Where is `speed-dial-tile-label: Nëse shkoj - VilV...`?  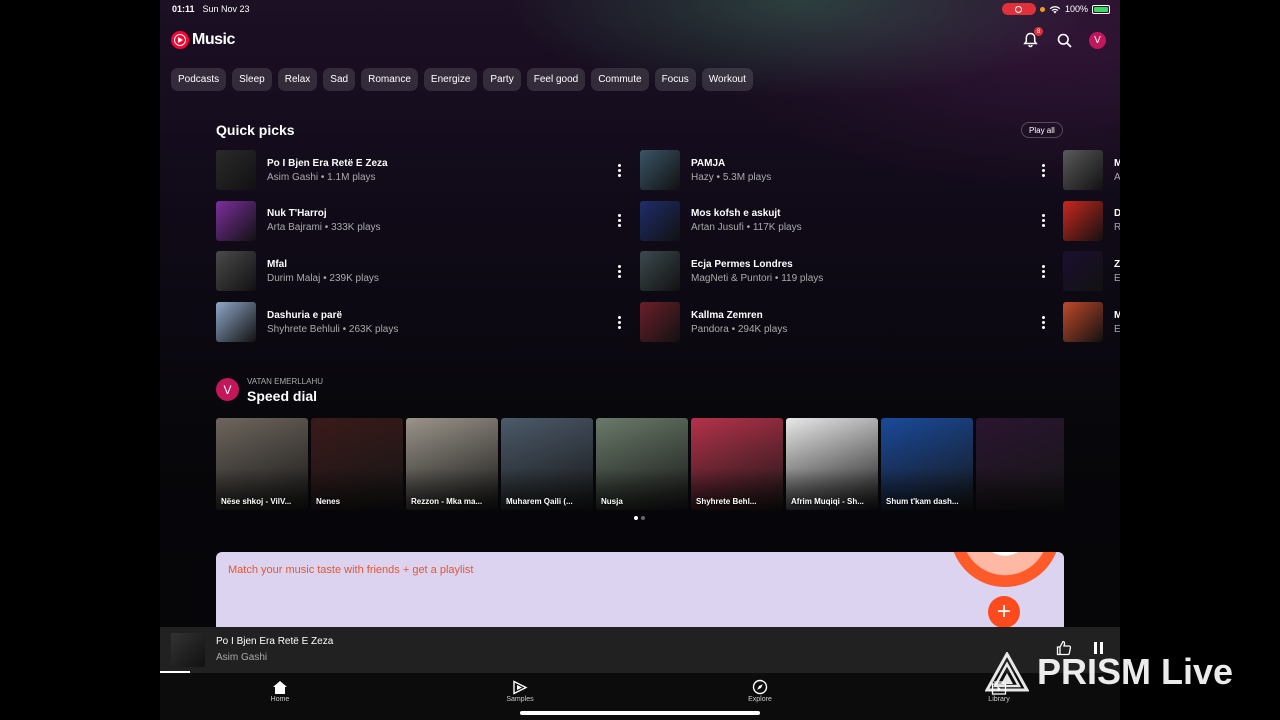
speed-dial-tile-label: Nëse shkoj - VilV... is located at coordinates (256, 501).